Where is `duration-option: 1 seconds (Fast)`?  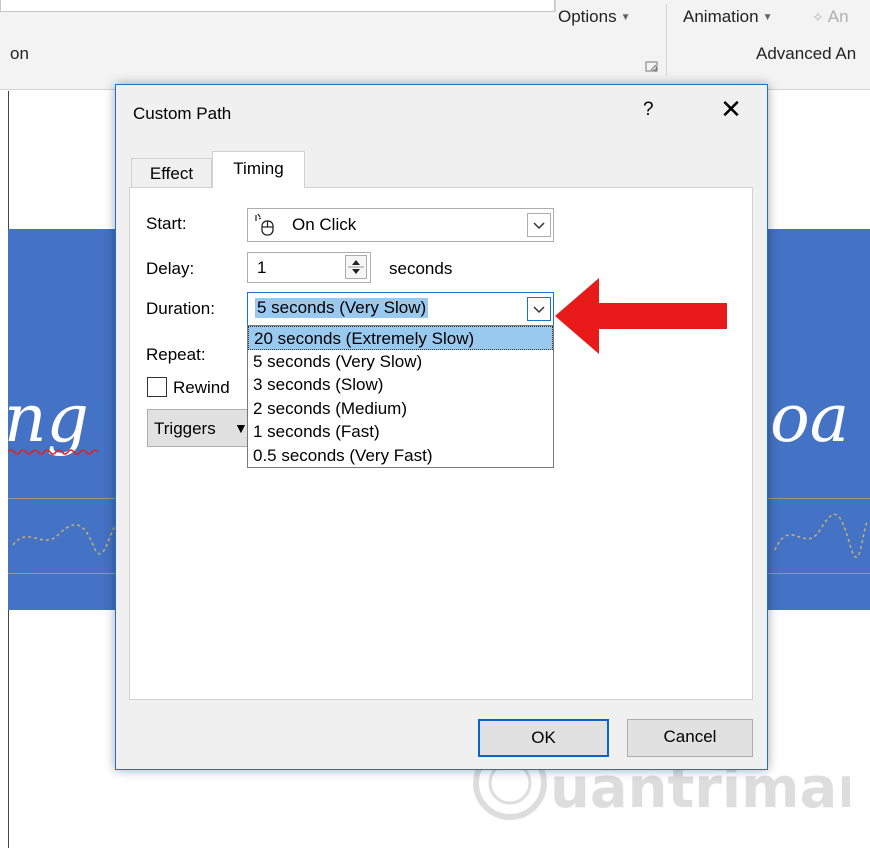 duration-option: 1 seconds (Fast) is located at coordinates (400, 432).